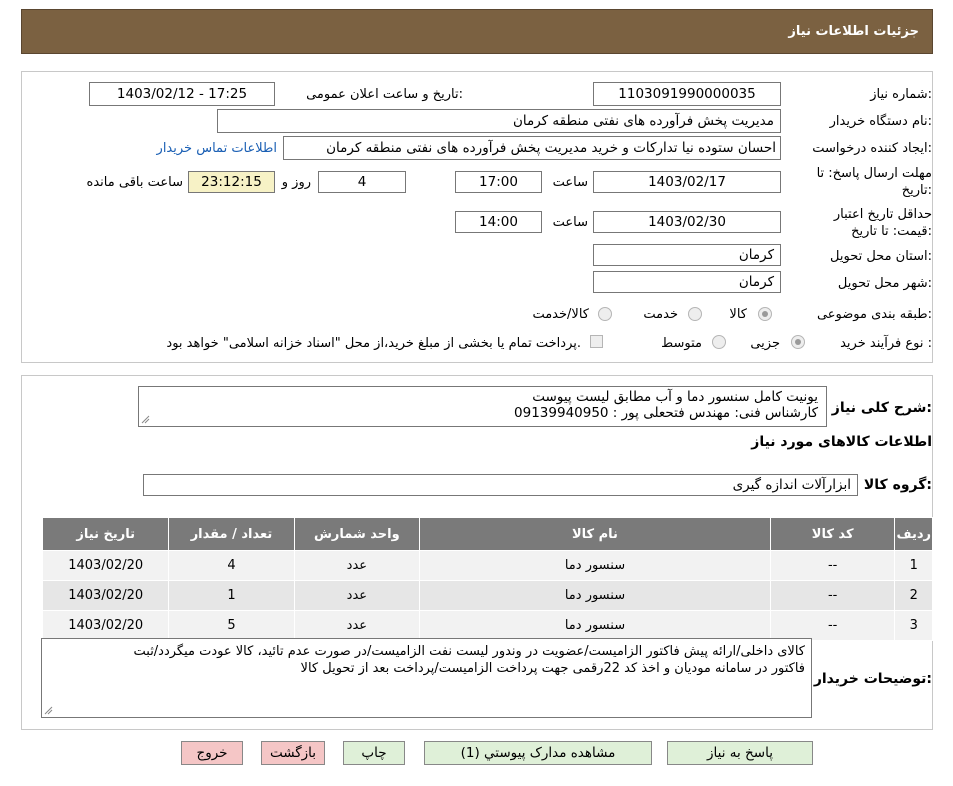 The image size is (953, 786). Describe the element at coordinates (719, 342) in the screenshot. I see `process-radio-medium` at that location.